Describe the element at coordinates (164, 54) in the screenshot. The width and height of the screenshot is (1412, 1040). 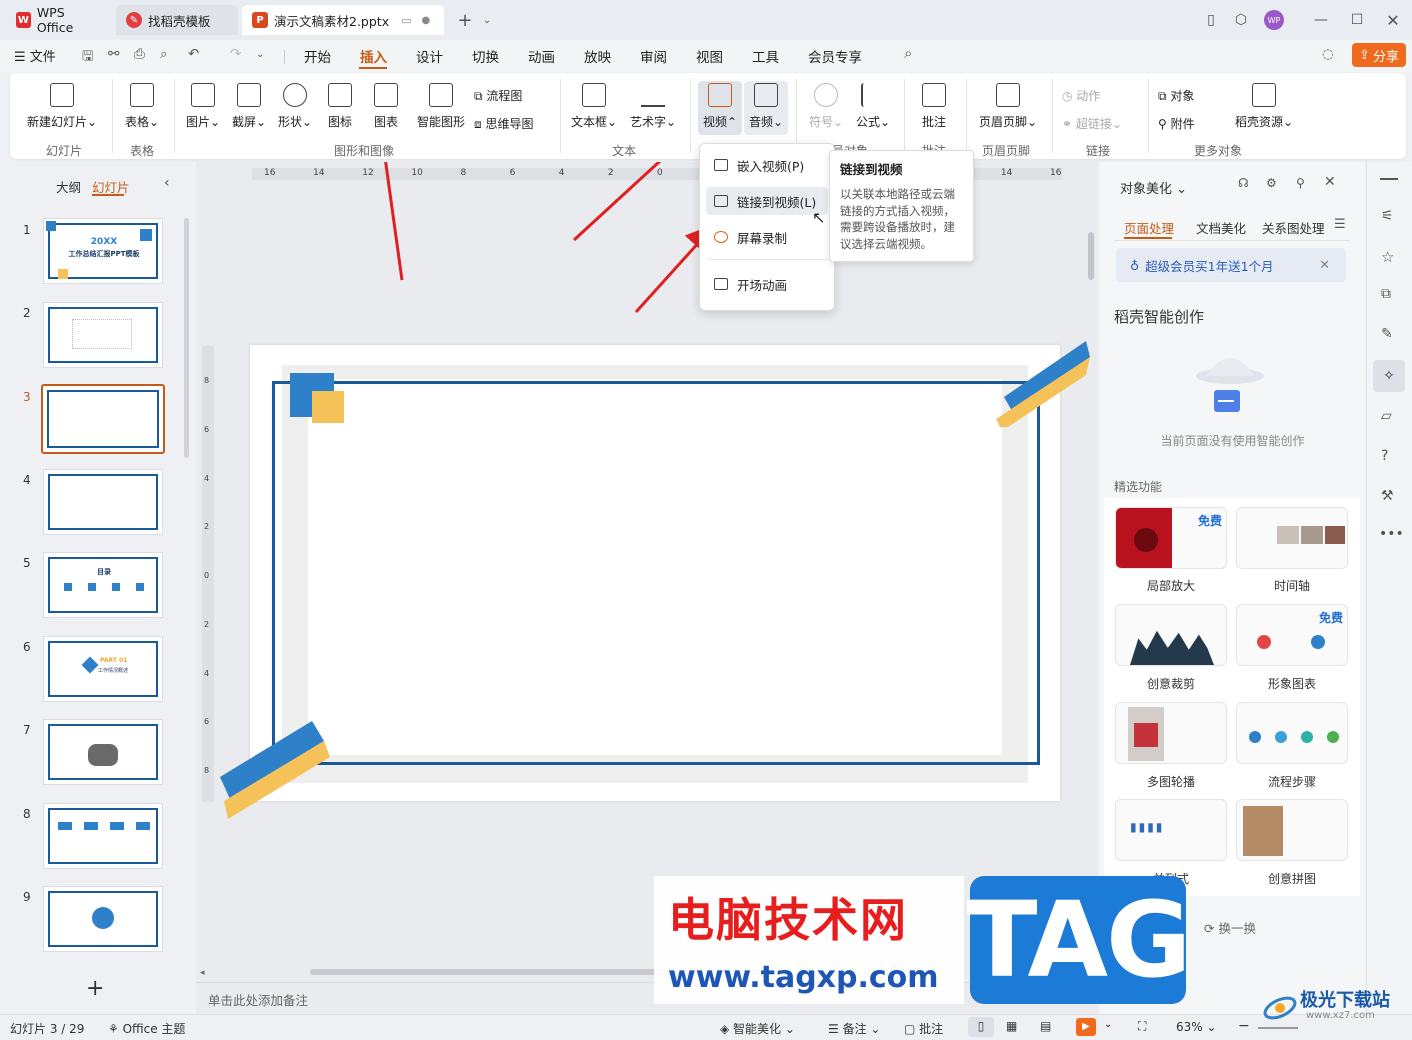
I see `print-preview-icon: ⌕` at that location.